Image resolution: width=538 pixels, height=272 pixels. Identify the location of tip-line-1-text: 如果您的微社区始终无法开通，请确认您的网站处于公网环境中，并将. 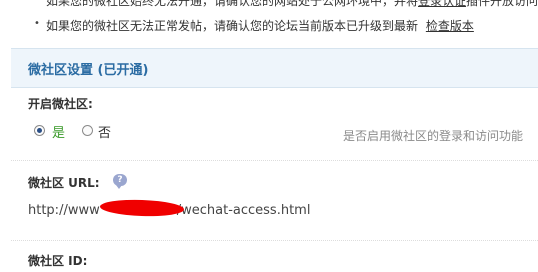
(232, 4).